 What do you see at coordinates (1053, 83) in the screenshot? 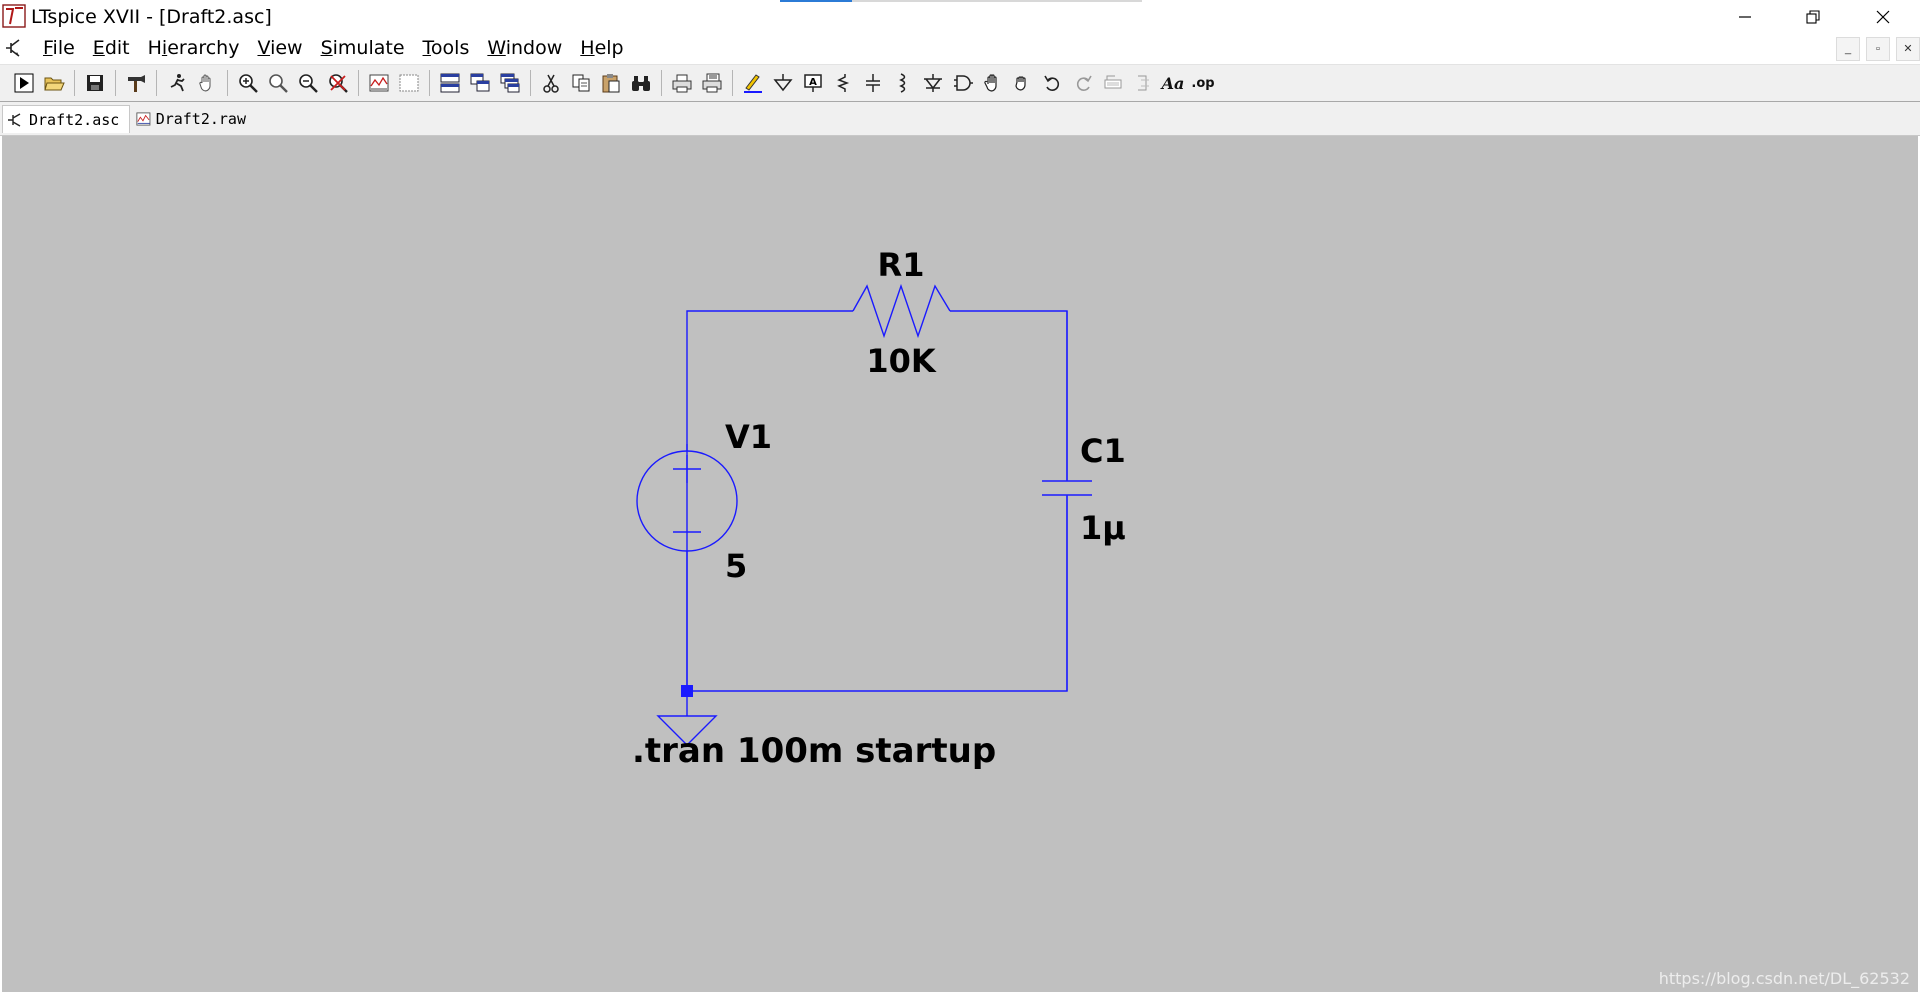
I see `undo-button` at bounding box center [1053, 83].